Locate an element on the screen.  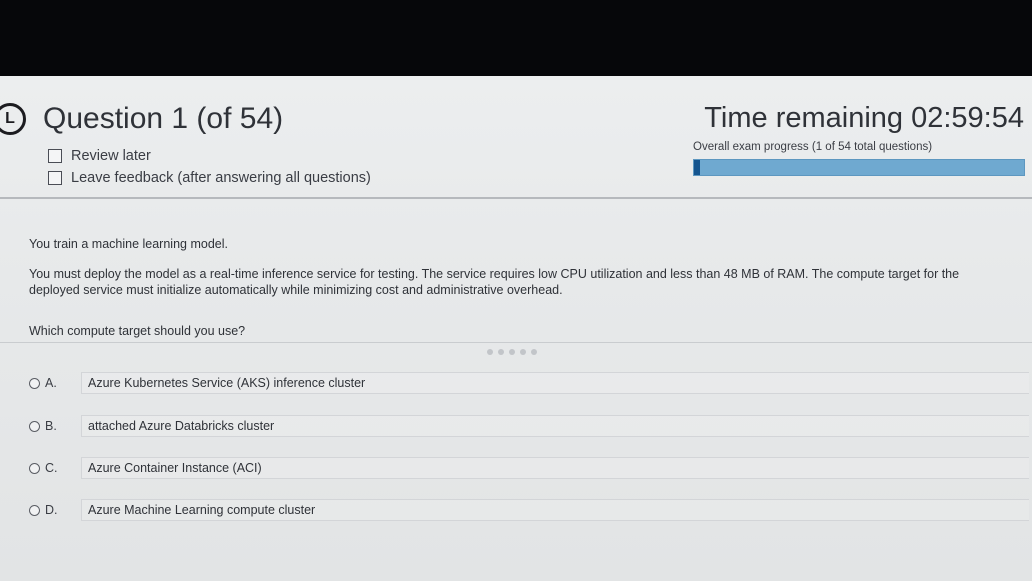
review-later-label: Review later is located at coordinates (111, 156).